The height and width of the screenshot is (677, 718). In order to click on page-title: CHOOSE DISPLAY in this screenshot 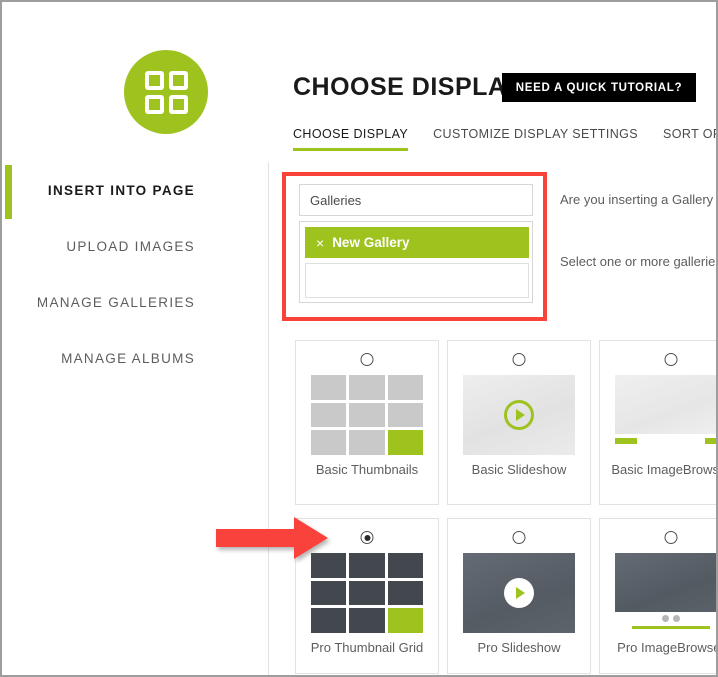, I will do `click(407, 87)`.